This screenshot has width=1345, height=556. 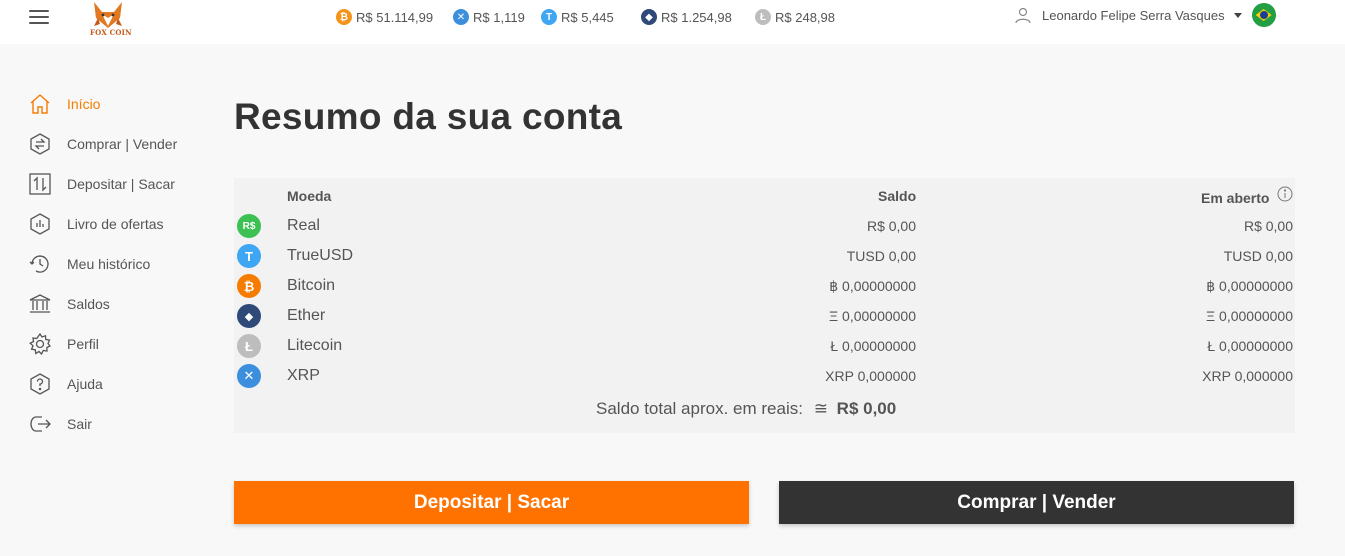 What do you see at coordinates (306, 315) in the screenshot?
I see `coin-name: Ether` at bounding box center [306, 315].